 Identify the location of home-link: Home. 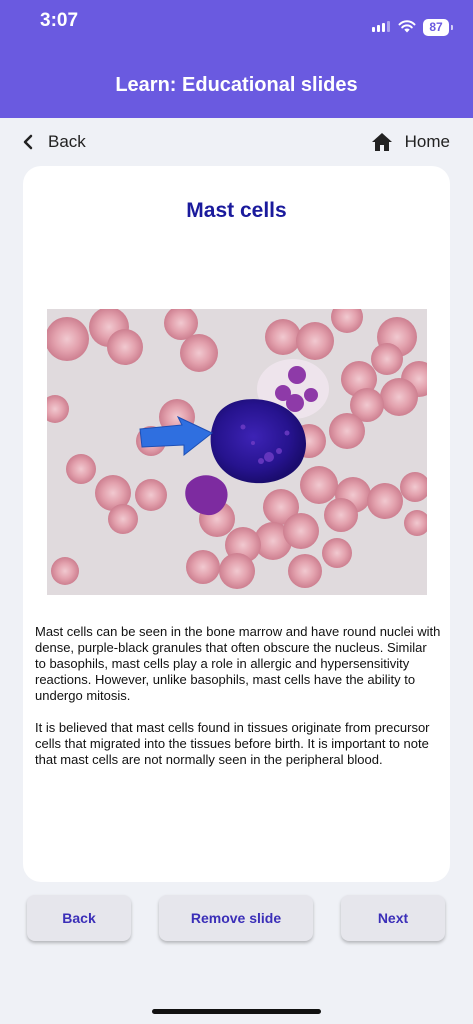
(410, 142).